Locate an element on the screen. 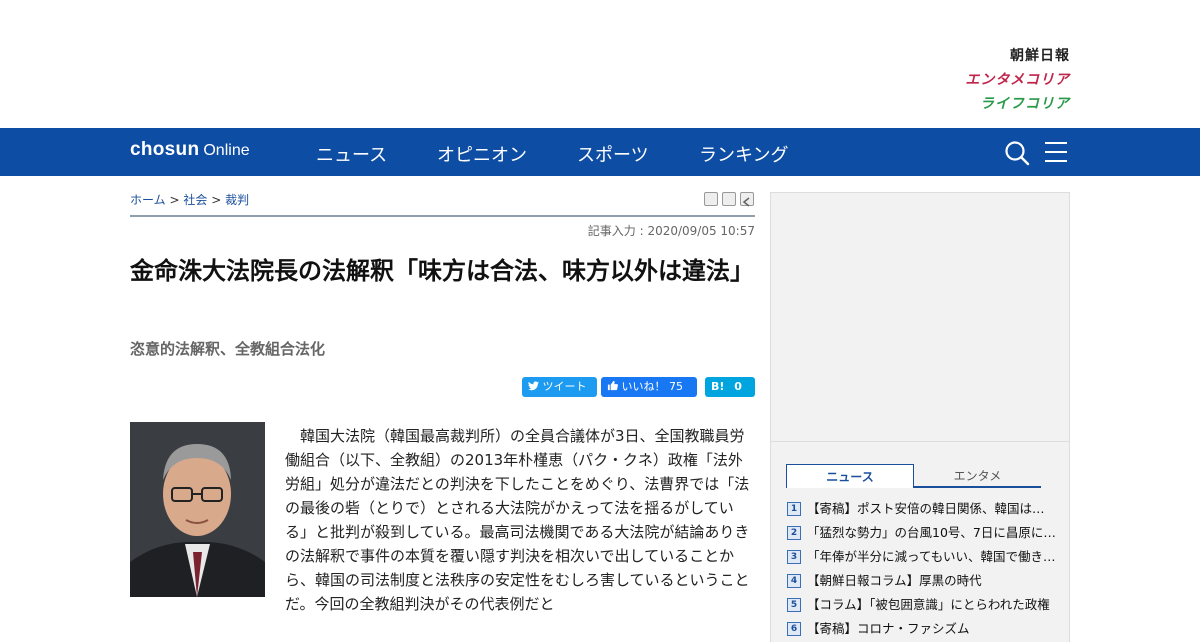  print-icon is located at coordinates (711, 199).